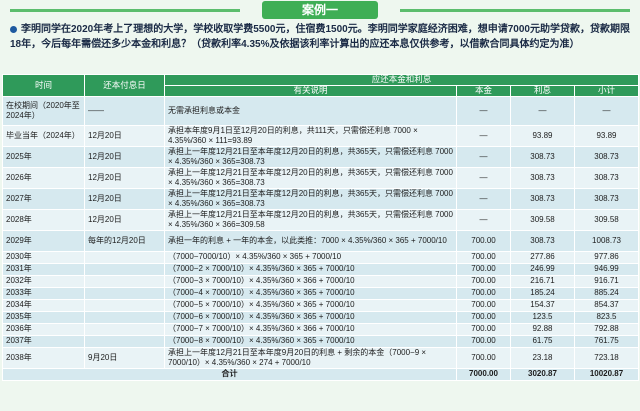  What do you see at coordinates (606, 257) in the screenshot?
I see `row-subtotal: 977.86` at bounding box center [606, 257].